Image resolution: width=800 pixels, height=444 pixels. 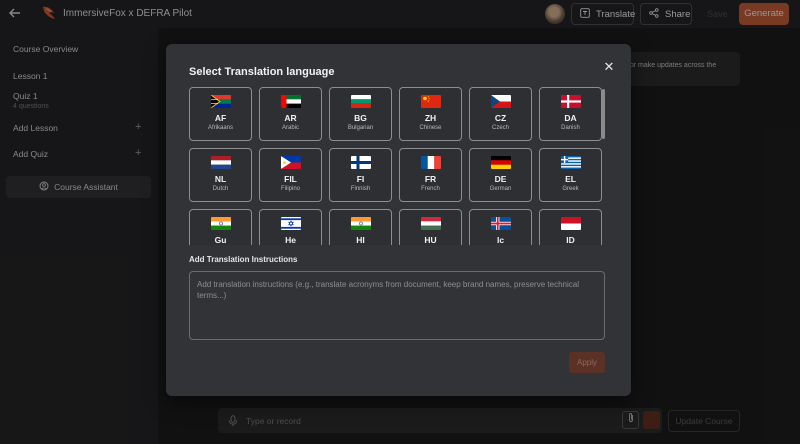 What do you see at coordinates (570, 240) in the screenshot?
I see `language-code: ID` at bounding box center [570, 240].